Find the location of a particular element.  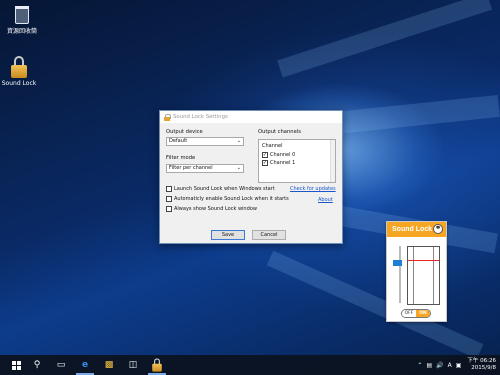

sound-lock-toggle: OFF ON is located at coordinates (416, 313).